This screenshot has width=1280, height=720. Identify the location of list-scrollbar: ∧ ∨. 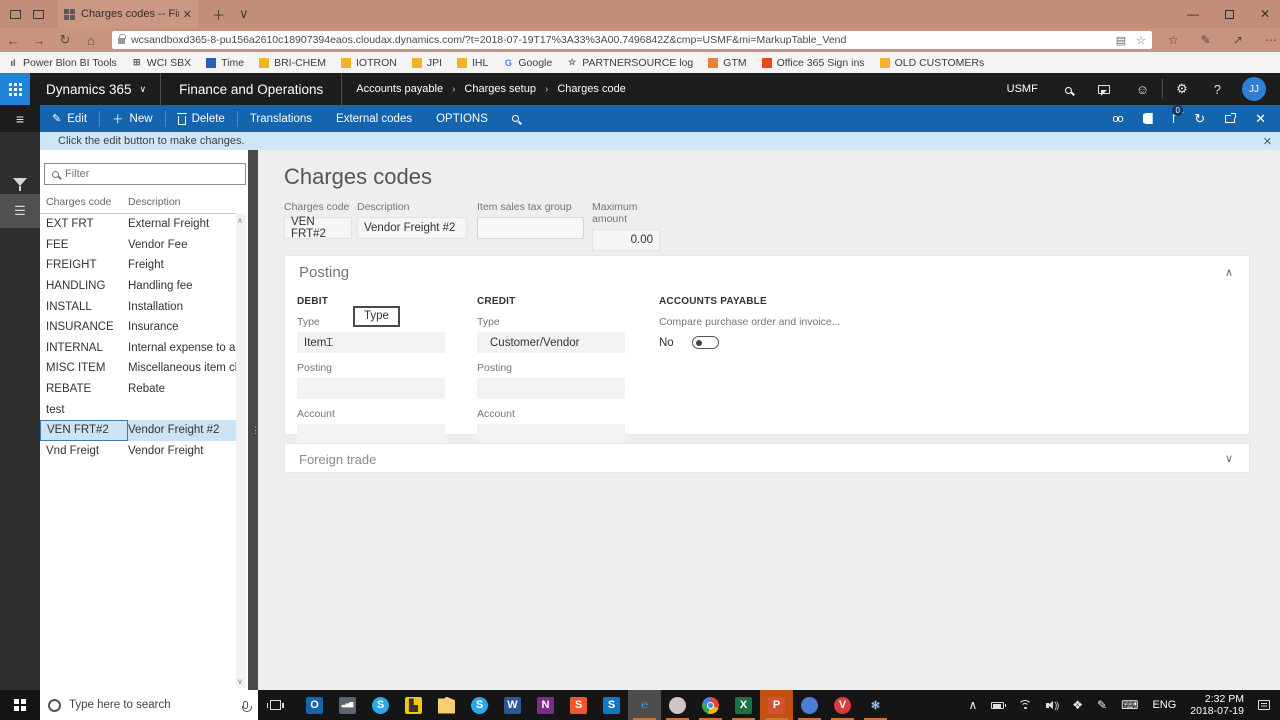
(241, 451).